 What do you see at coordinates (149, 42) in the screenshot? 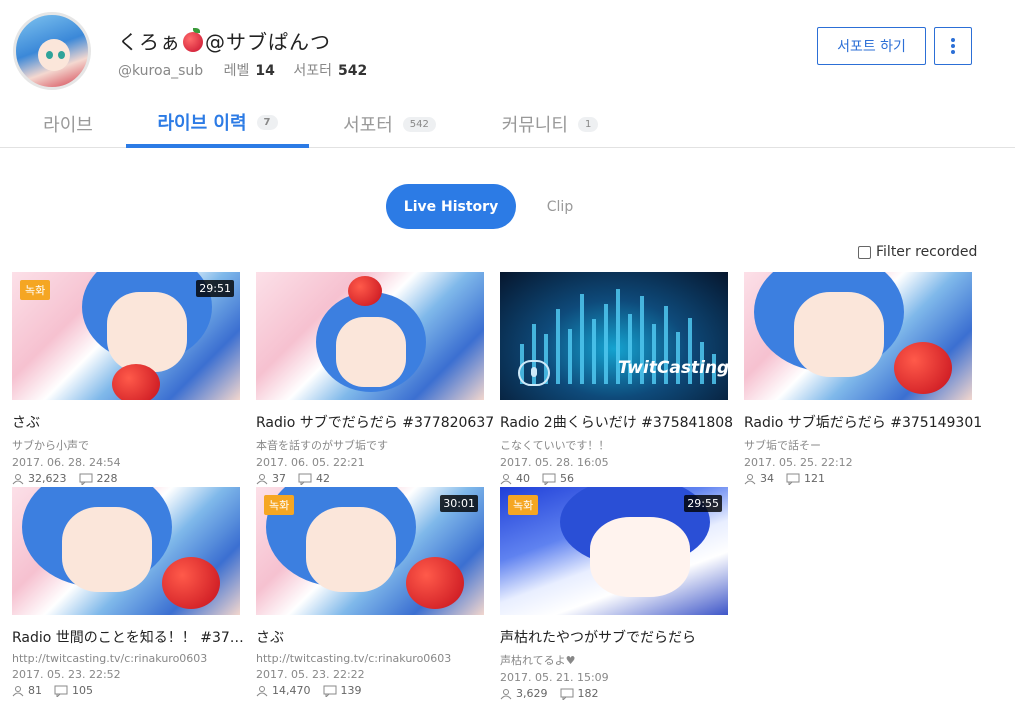
I see `profile-name-pre: くろぁ` at bounding box center [149, 42].